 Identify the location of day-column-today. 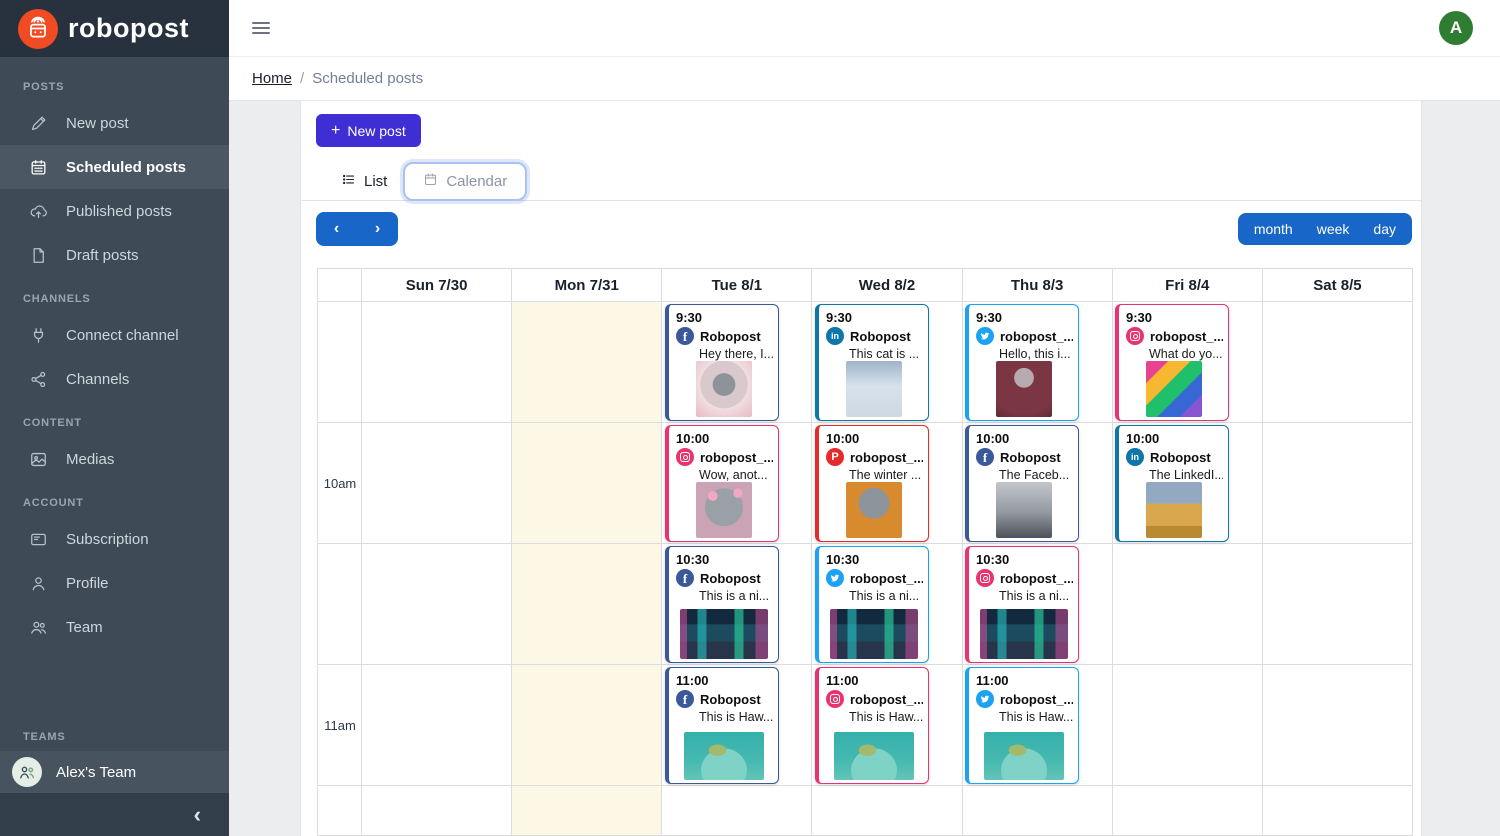
(587, 568).